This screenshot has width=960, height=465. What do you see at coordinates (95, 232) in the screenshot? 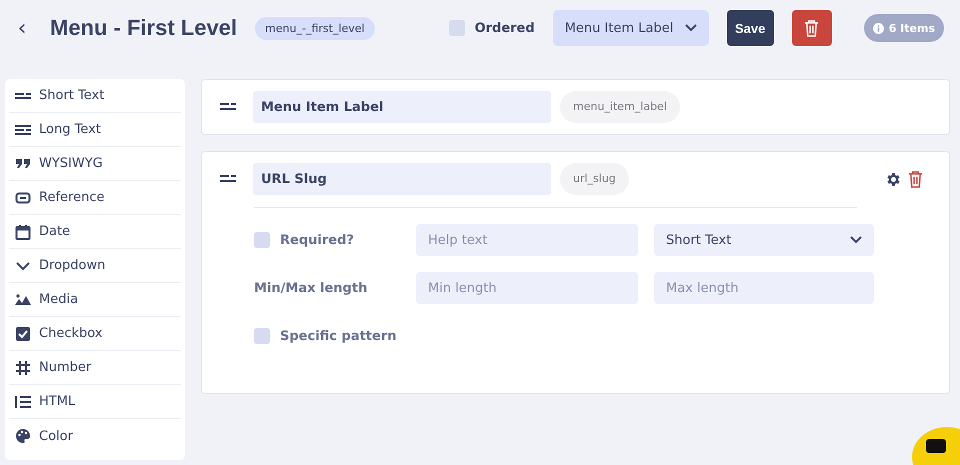
I see `field-type-item: Date` at bounding box center [95, 232].